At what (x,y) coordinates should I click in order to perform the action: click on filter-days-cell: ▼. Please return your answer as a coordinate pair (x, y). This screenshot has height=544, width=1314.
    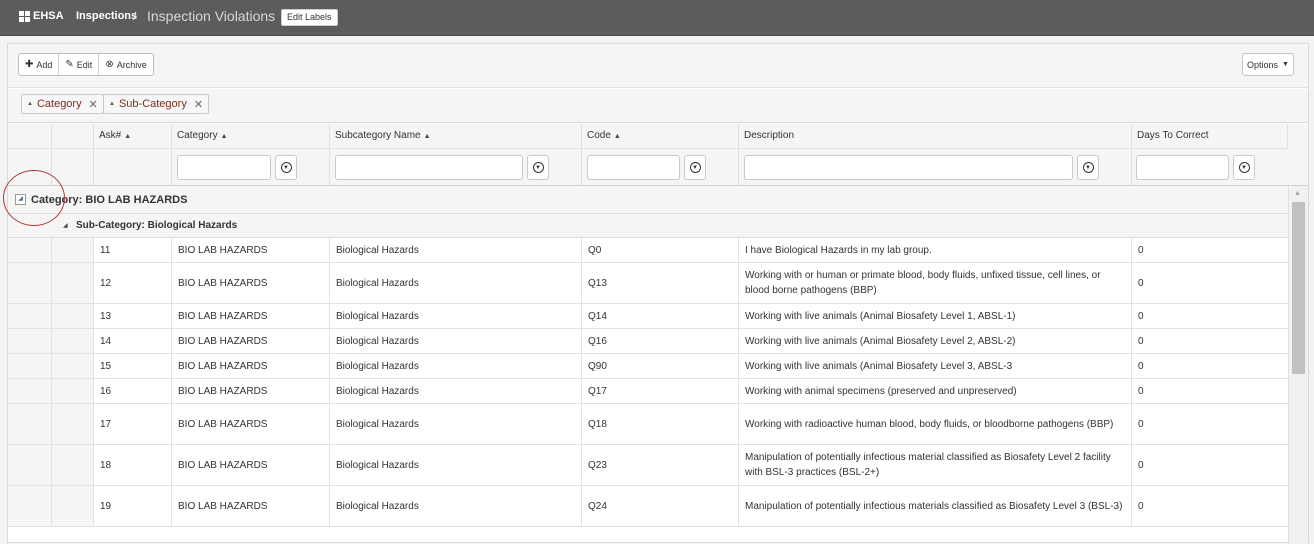
    Looking at the image, I should click on (1210, 166).